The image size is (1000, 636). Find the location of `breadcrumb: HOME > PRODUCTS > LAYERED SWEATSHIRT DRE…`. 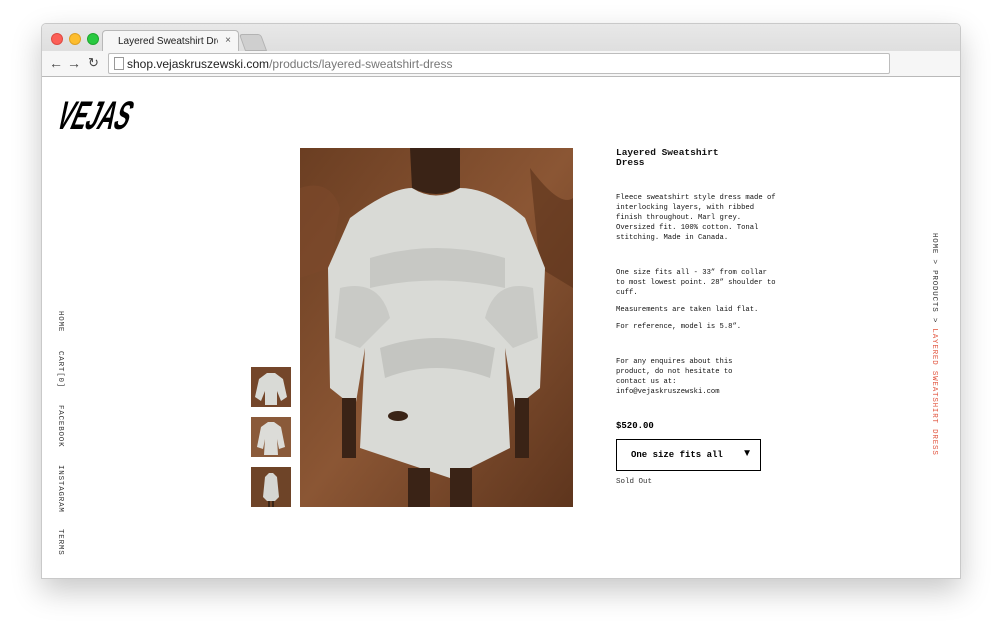

breadcrumb: HOME > PRODUCTS > LAYERED SWEATSHIRT DRE… is located at coordinates (934, 344).